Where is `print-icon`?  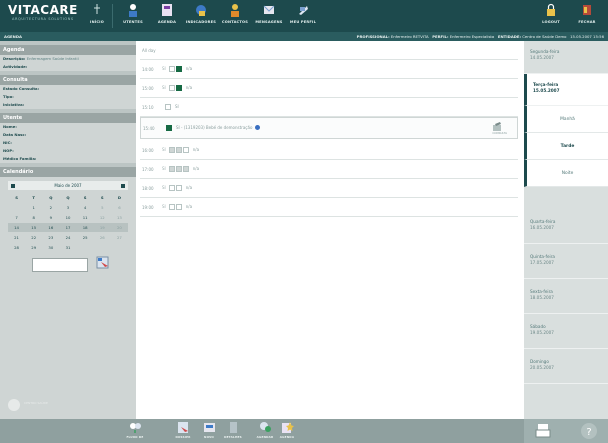 print-icon is located at coordinates (543, 431).